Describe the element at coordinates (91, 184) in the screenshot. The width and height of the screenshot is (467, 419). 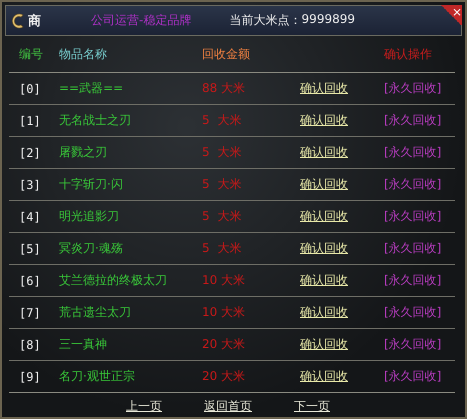
I see `item-name: 十字斩刀·闪` at that location.